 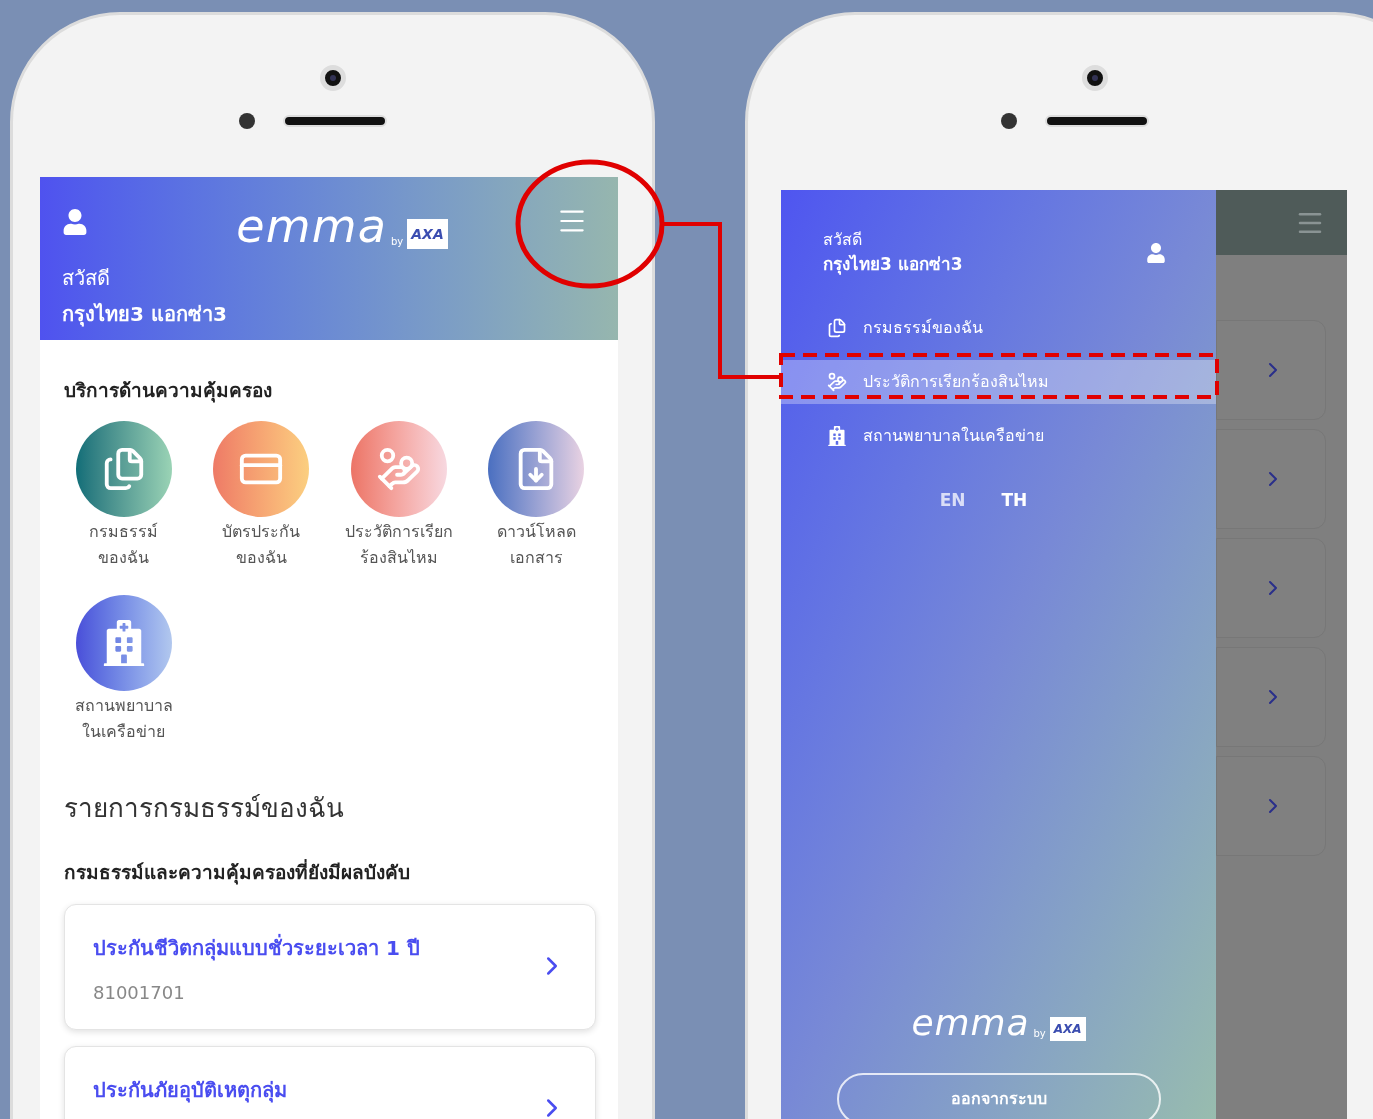 What do you see at coordinates (256, 948) in the screenshot?
I see `policy-name: ประกันชีวิตกลุ่มแบบชั่วระยะเวลา 1 ปี` at bounding box center [256, 948].